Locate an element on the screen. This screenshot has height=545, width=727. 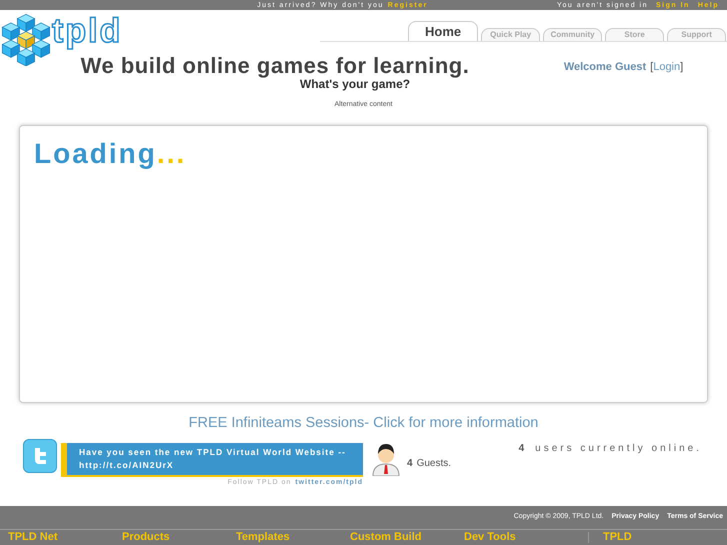
logo-text: tpld is located at coordinates (87, 31).